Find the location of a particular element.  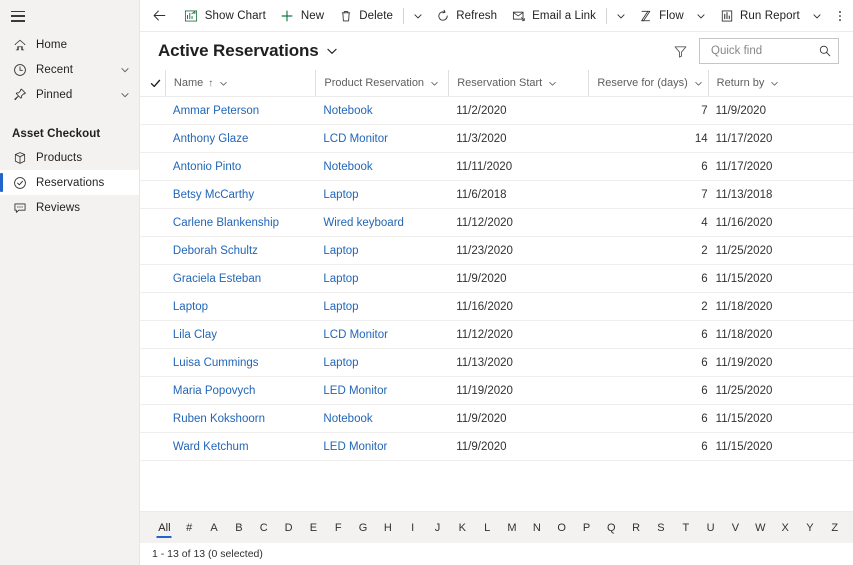

cell-name-link: Ruben Kokshoorn is located at coordinates (219, 419).